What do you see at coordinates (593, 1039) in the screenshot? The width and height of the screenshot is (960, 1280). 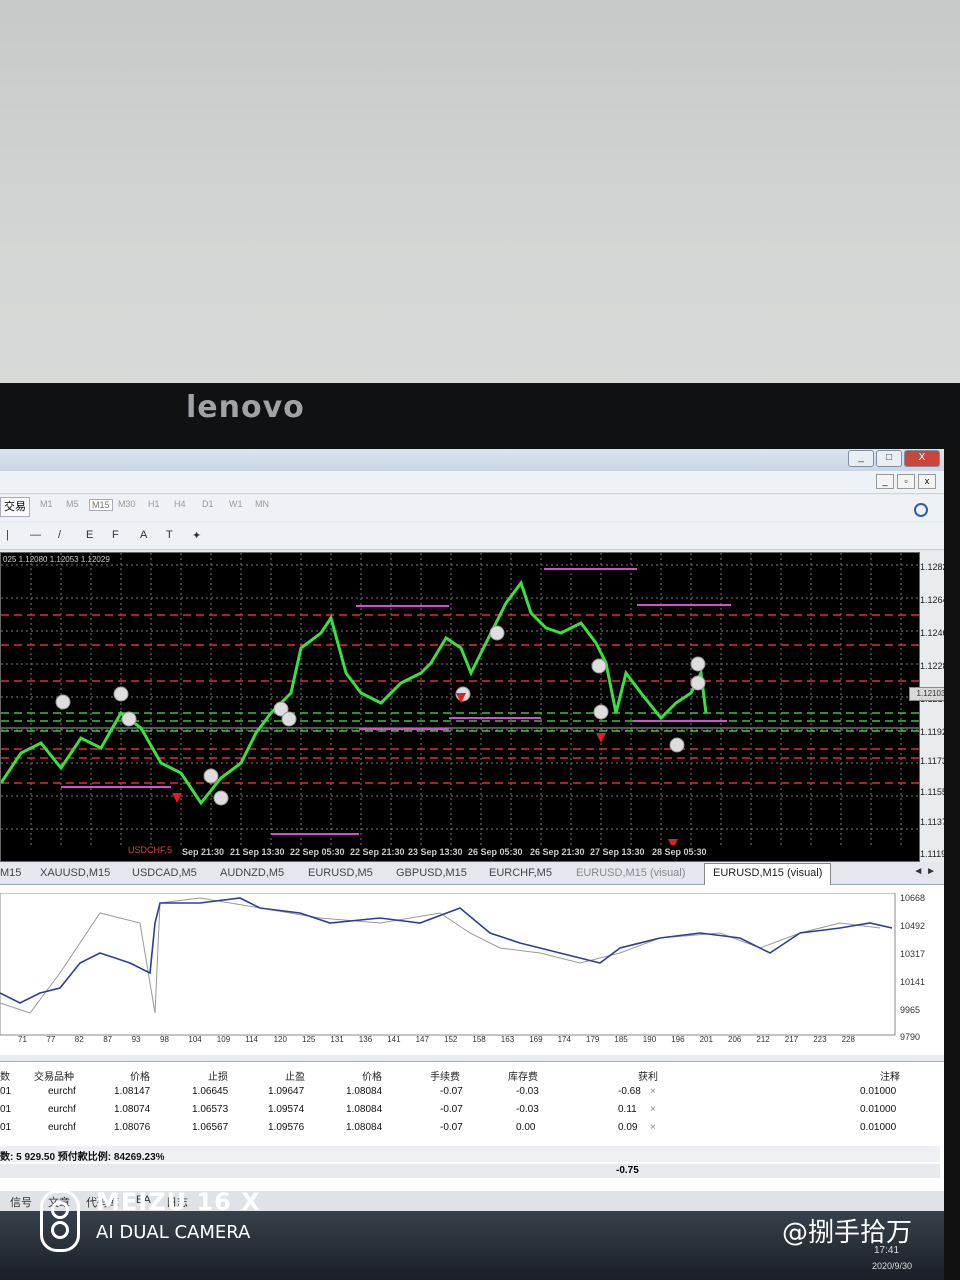 I see `report-x-tick: 179` at bounding box center [593, 1039].